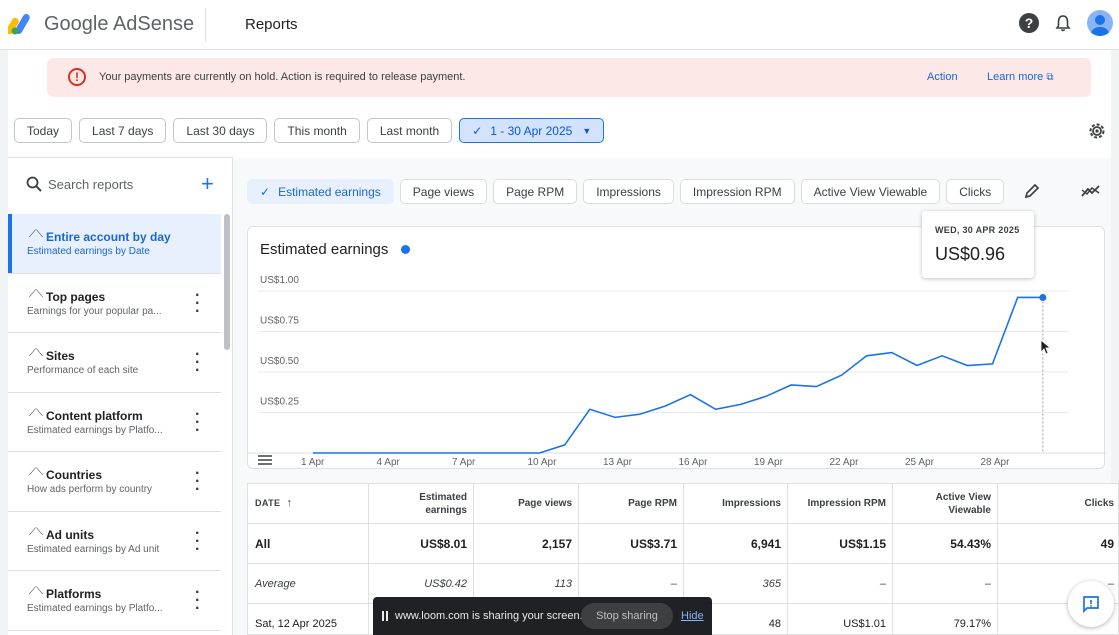  I want to click on date-chip-last-30-days: Last 30 days, so click(220, 130).